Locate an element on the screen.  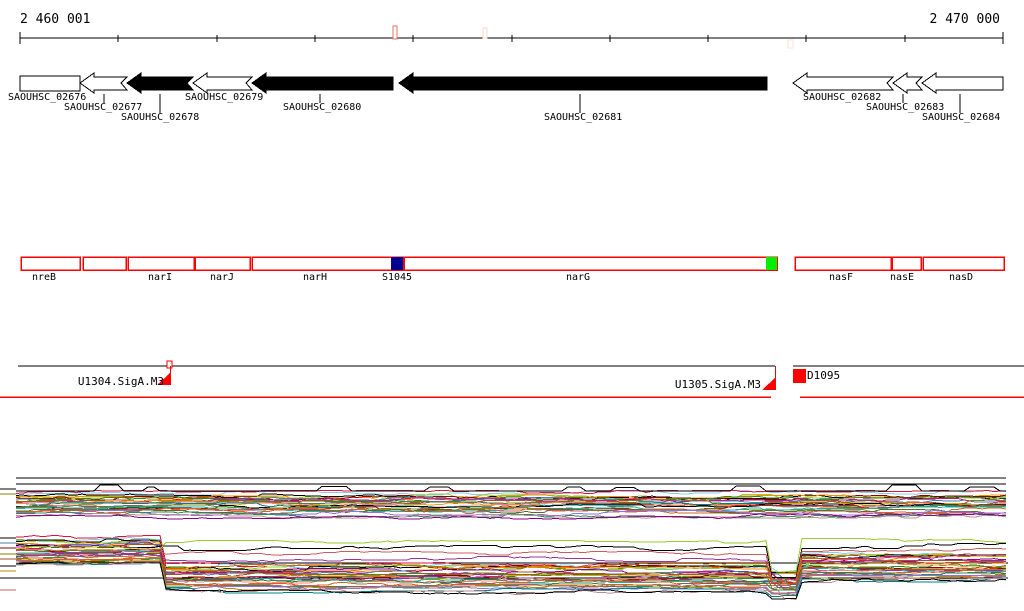
feature-box-nasD is located at coordinates (963, 263).